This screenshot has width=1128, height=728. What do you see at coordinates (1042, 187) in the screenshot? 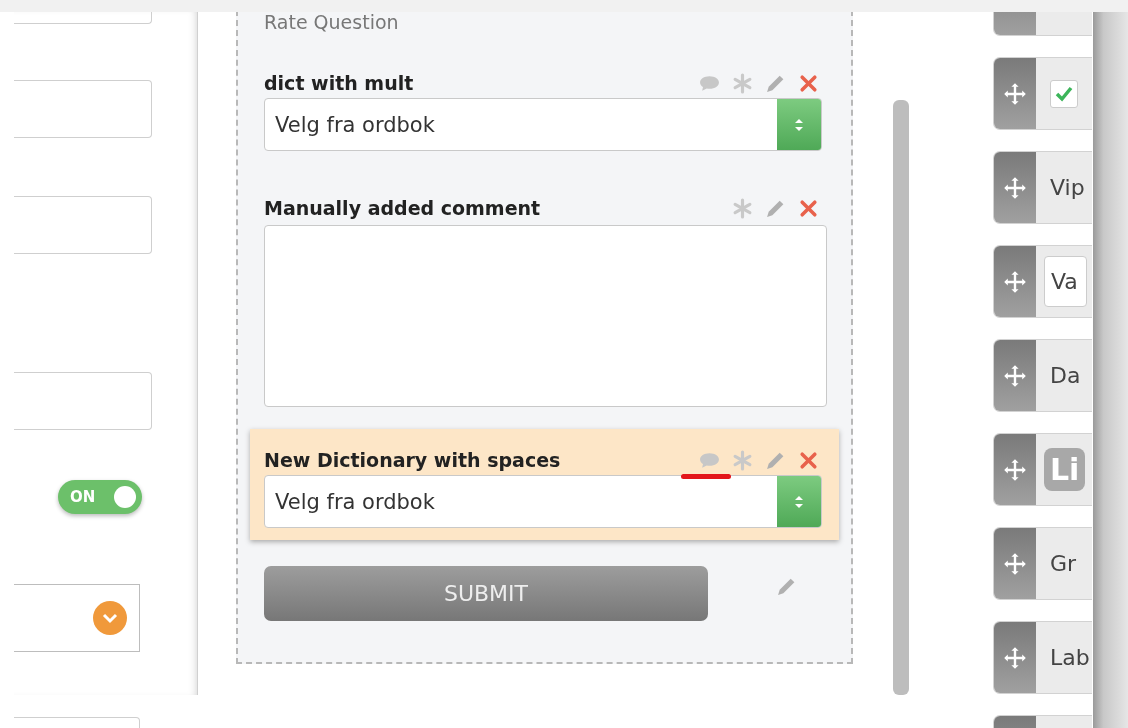
I see `palette-item: Vip` at bounding box center [1042, 187].